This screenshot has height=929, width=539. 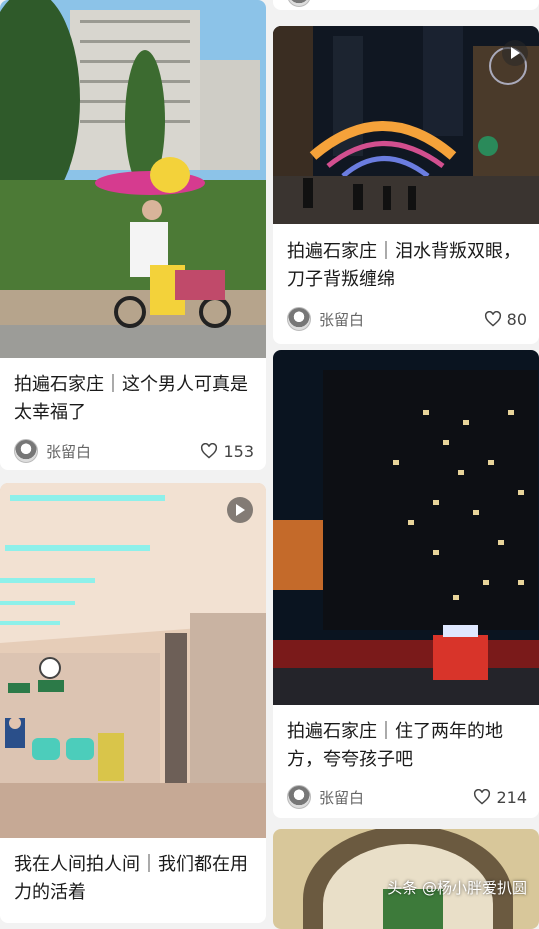 I want to click on post-title: 拍遍石家庄｜泪水背叛双眼，刀子背叛缠绵, so click(x=408, y=266).